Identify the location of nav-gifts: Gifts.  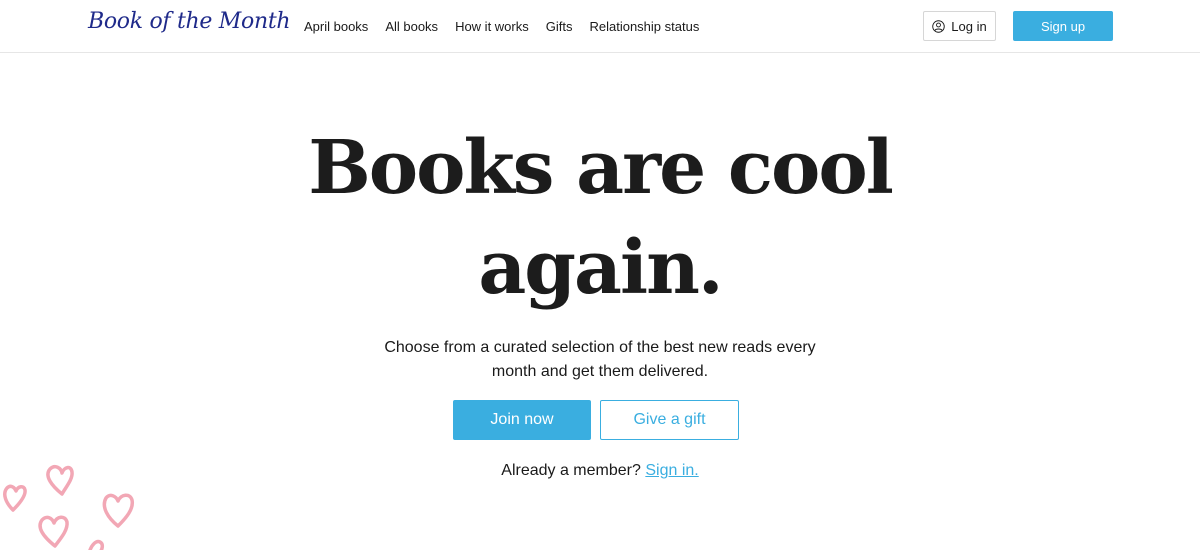
(559, 26).